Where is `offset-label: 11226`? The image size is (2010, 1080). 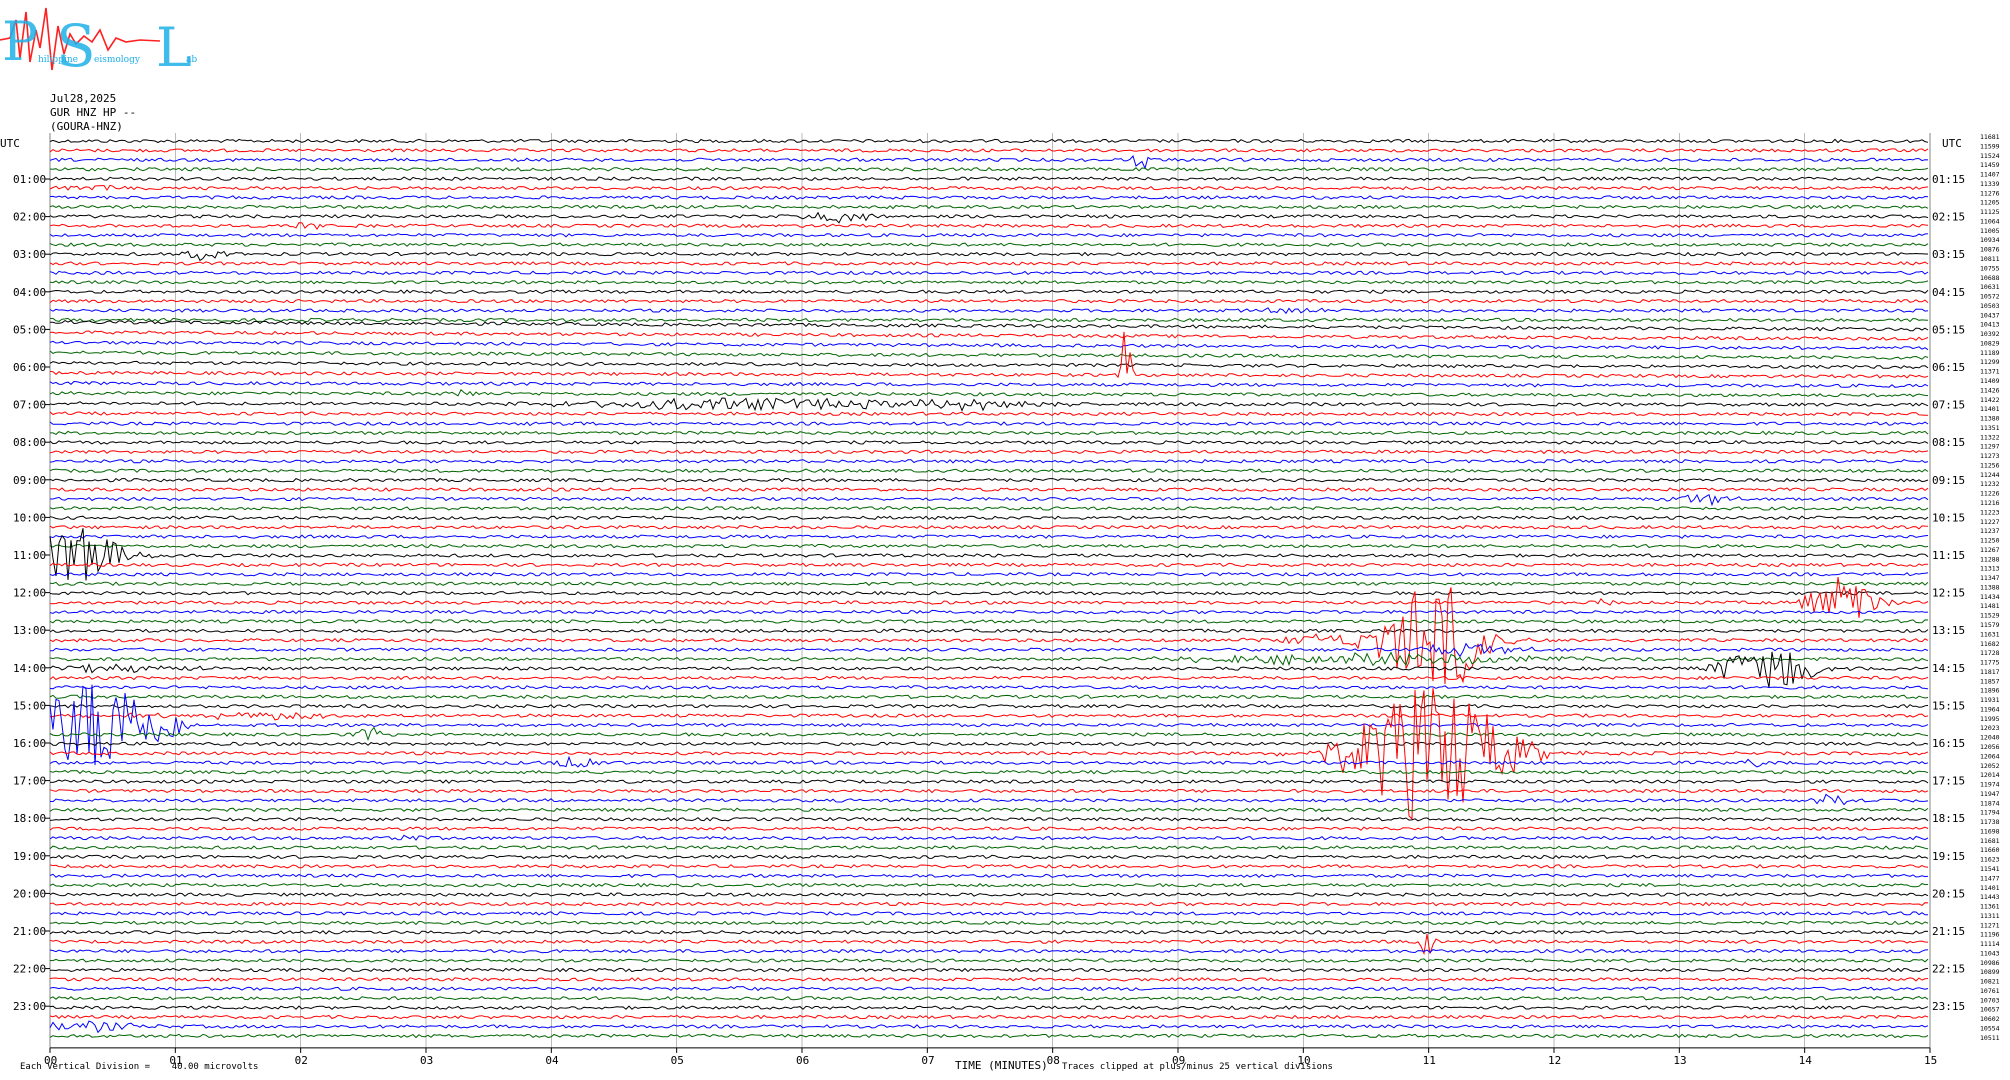
offset-label: 11226 is located at coordinates (1990, 494).